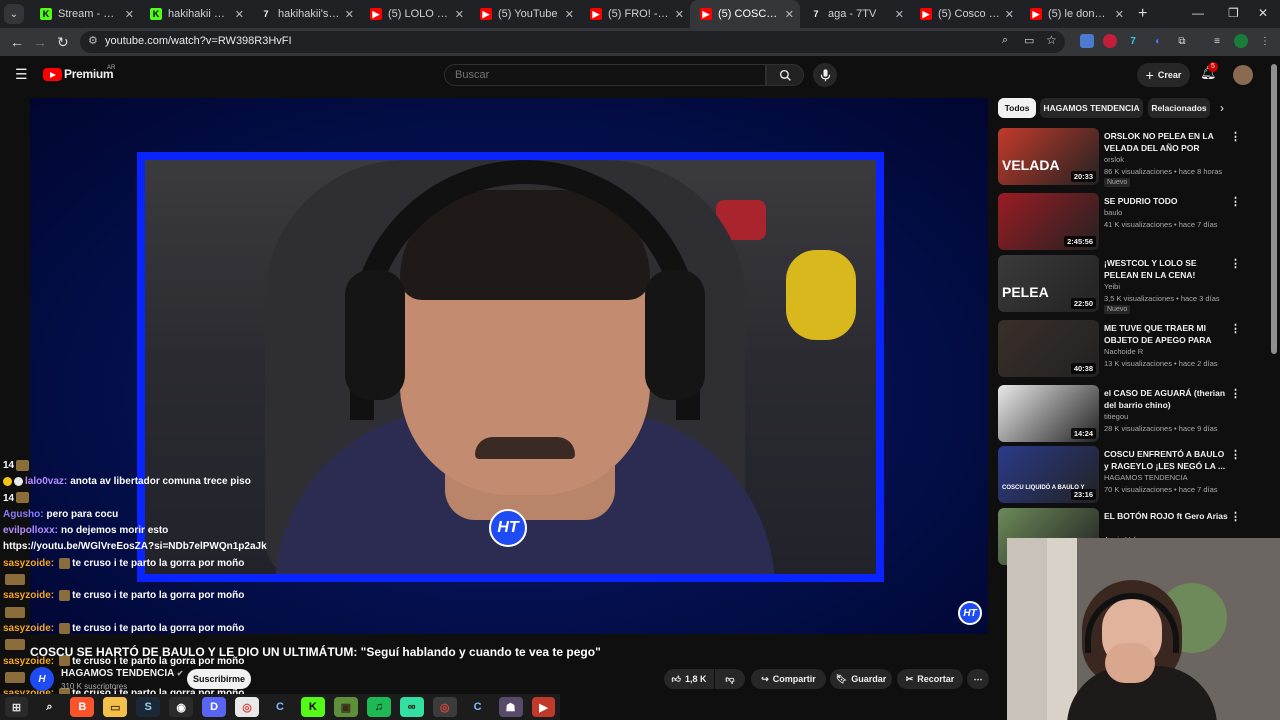 This screenshot has height=720, width=1280. I want to click on create-button: + Crear, so click(1163, 75).